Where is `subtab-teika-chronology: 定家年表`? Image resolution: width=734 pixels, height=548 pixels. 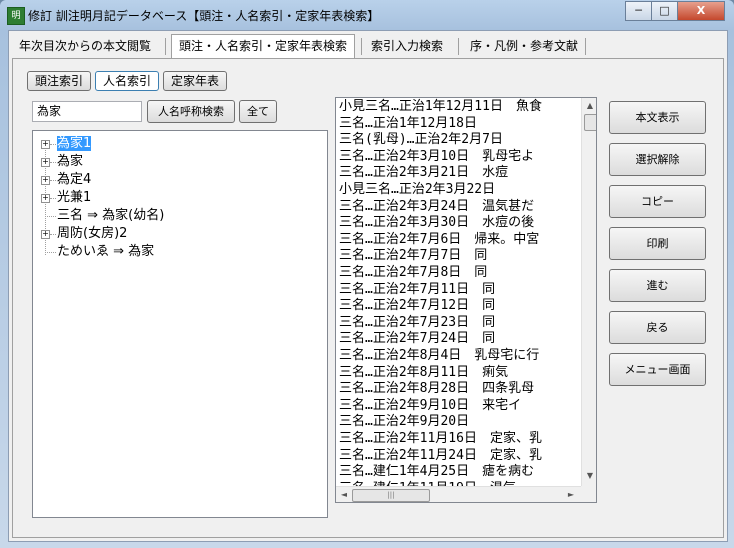
subtab-teika-chronology: 定家年表 is located at coordinates (195, 81).